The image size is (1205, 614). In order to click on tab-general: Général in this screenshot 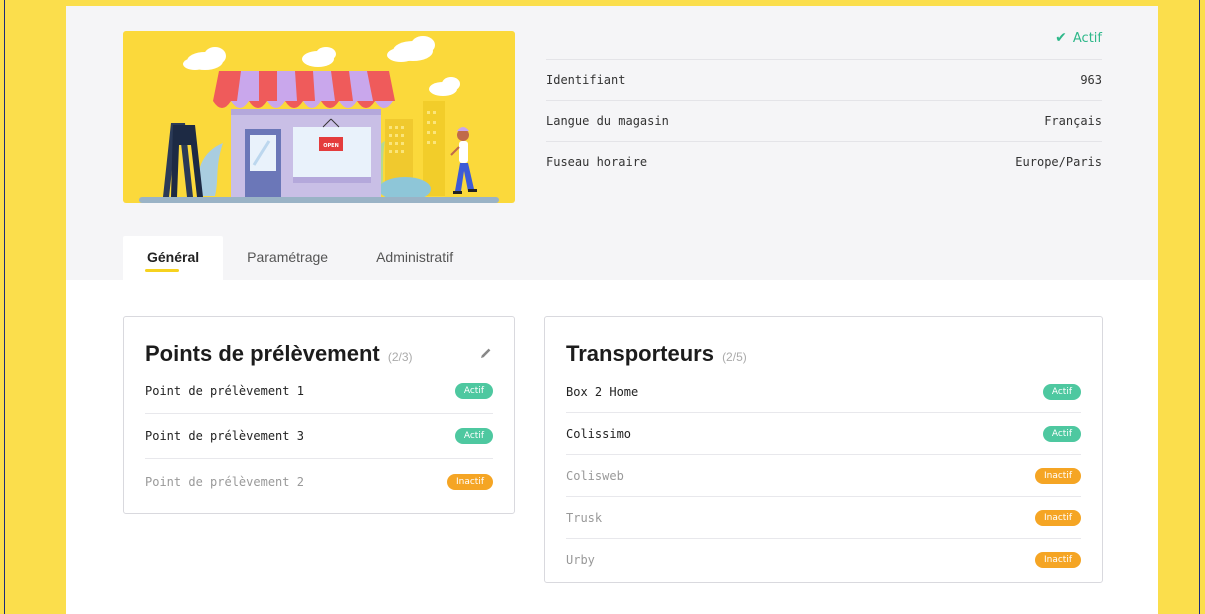, I will do `click(173, 258)`.